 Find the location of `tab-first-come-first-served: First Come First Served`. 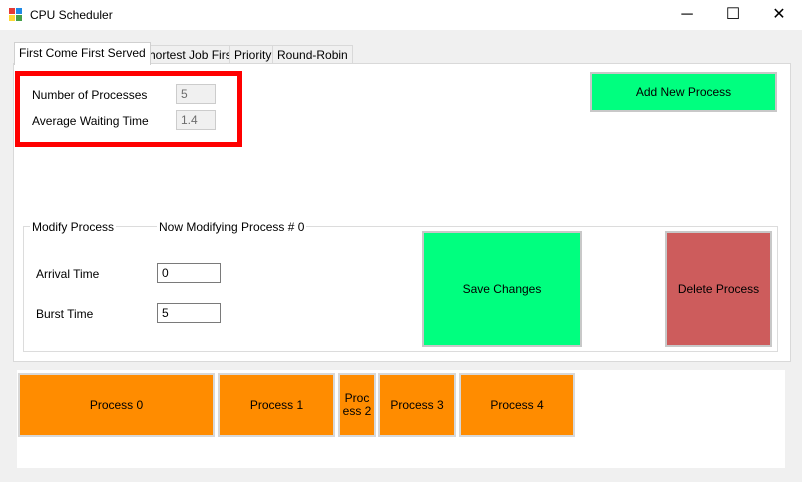

tab-first-come-first-served: First Come First Served is located at coordinates (82, 53).